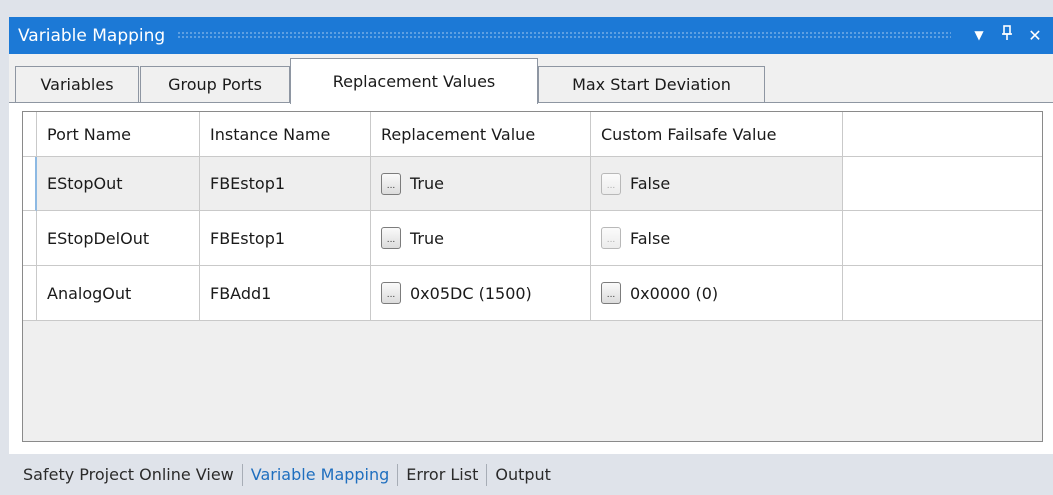 This screenshot has width=1053, height=495. Describe the element at coordinates (481, 134) in the screenshot. I see `column-header-replacement-value: Replacement Value` at that location.